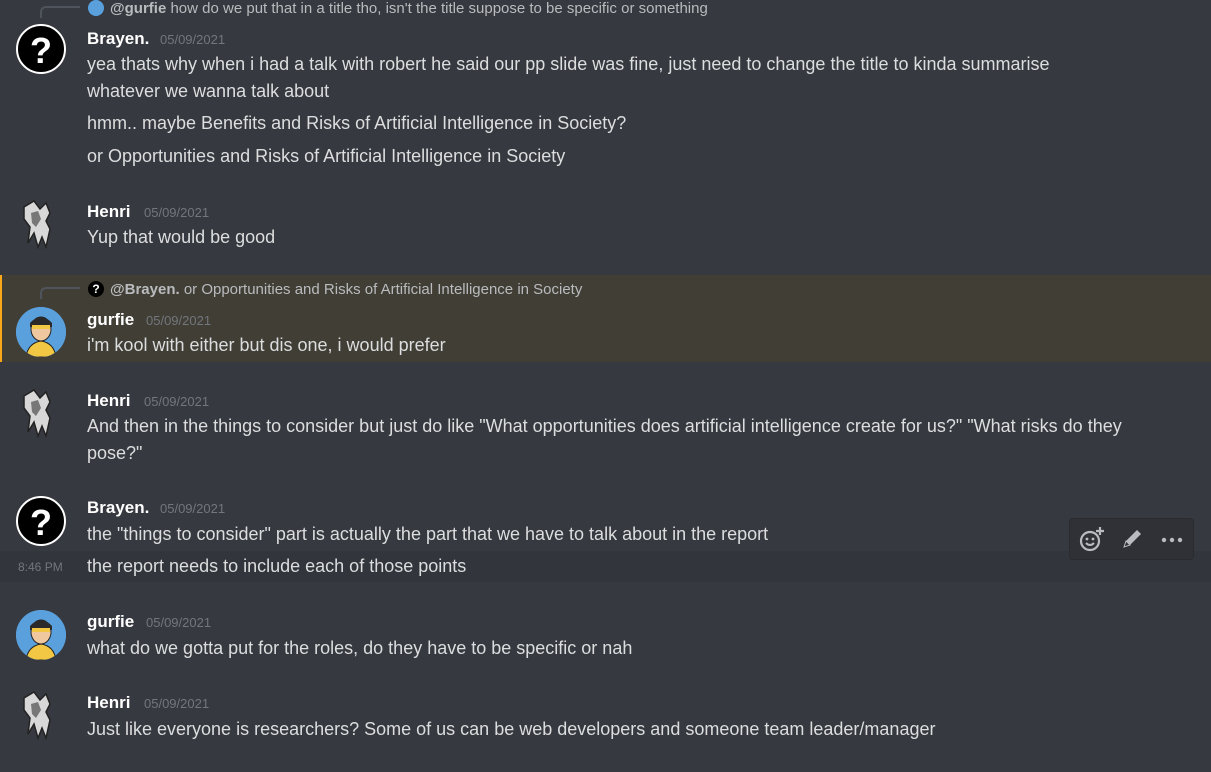 The image size is (1211, 772). What do you see at coordinates (40, 567) in the screenshot?
I see `hover-timestamp: 8:46 PM` at bounding box center [40, 567].